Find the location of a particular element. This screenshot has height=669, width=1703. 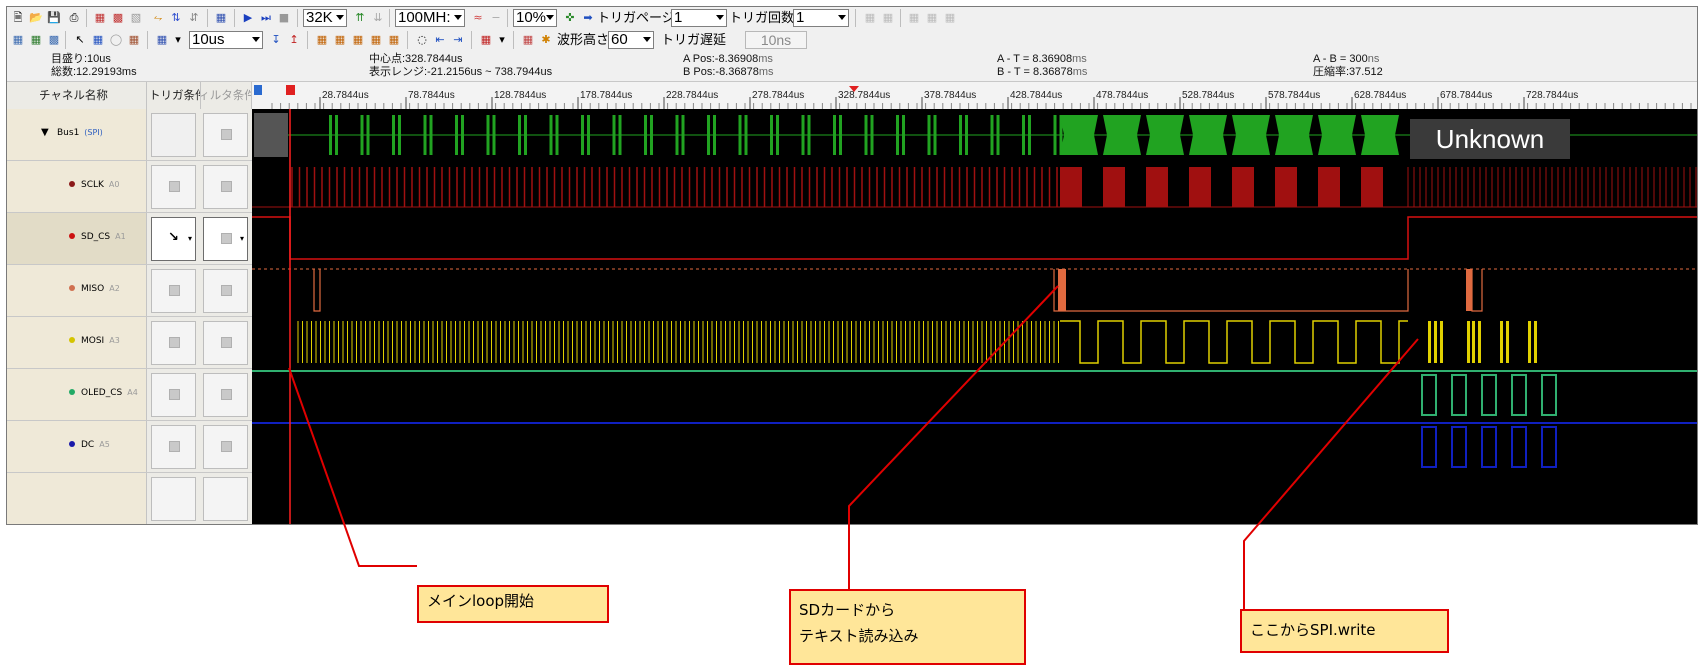

callout-sd-read: SDカードから テキスト読み込み is located at coordinates (907, 627).